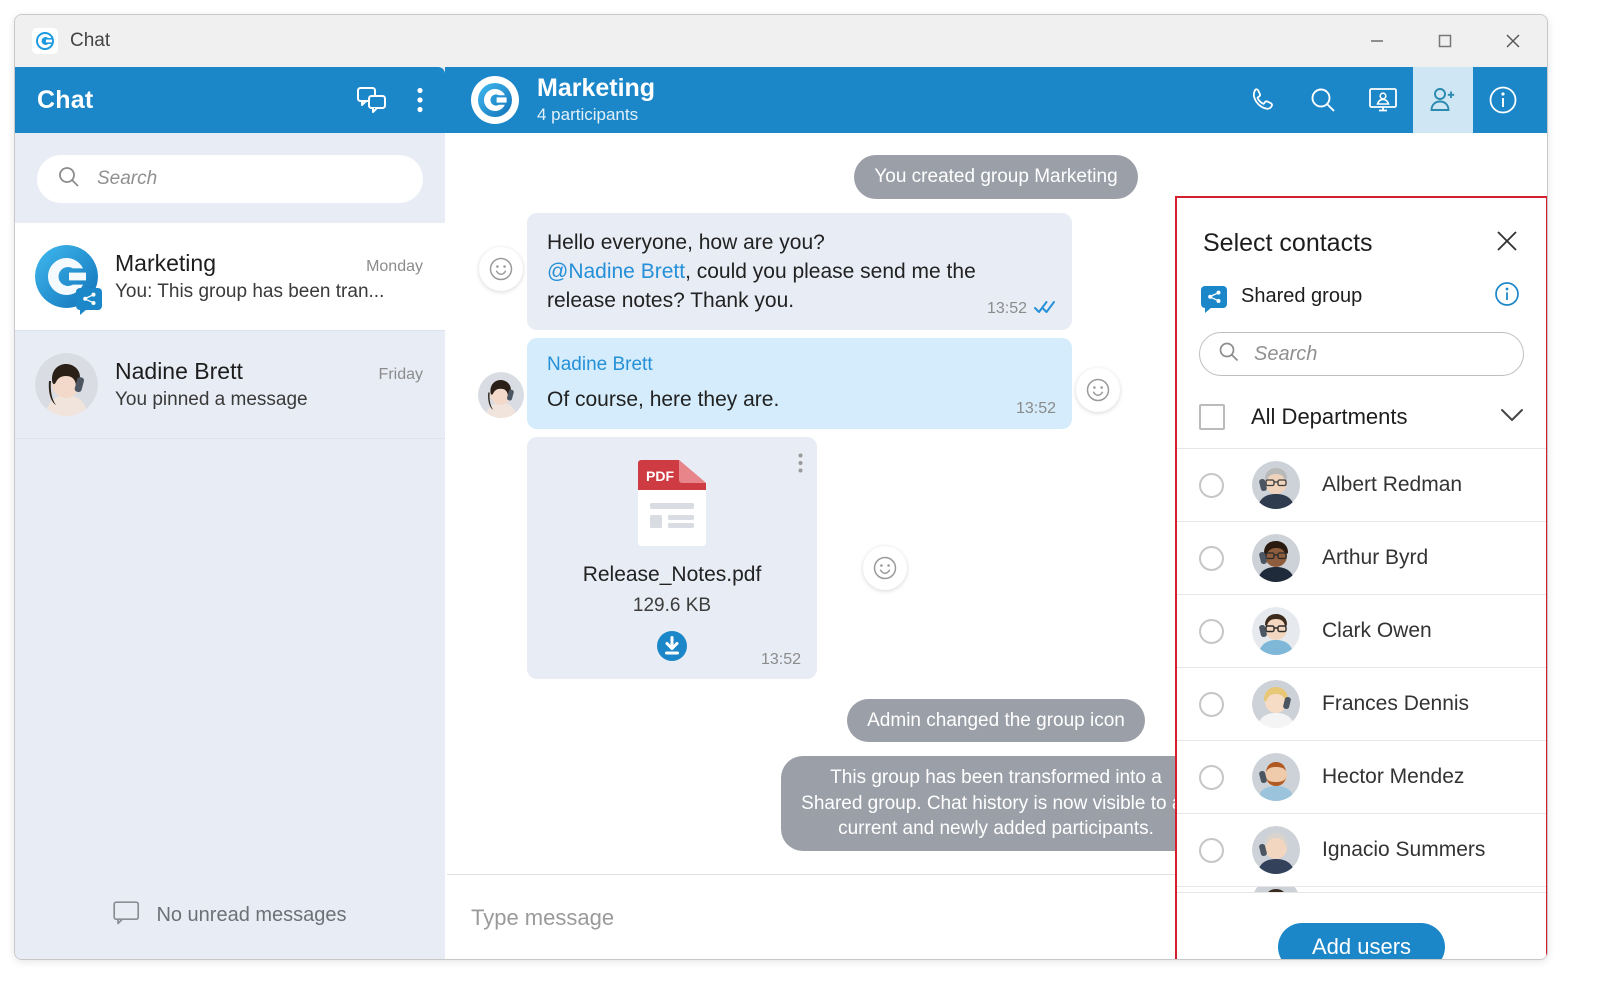  Describe the element at coordinates (1286, 353) in the screenshot. I see `contacts-search-placeholder: Search` at that location.